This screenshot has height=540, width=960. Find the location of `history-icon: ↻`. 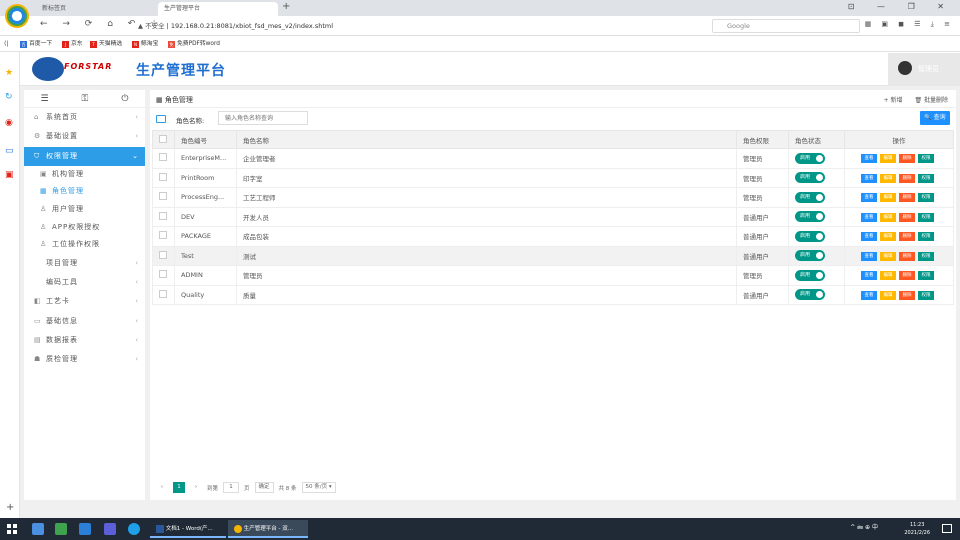

history-icon: ↻ is located at coordinates (9, 97).